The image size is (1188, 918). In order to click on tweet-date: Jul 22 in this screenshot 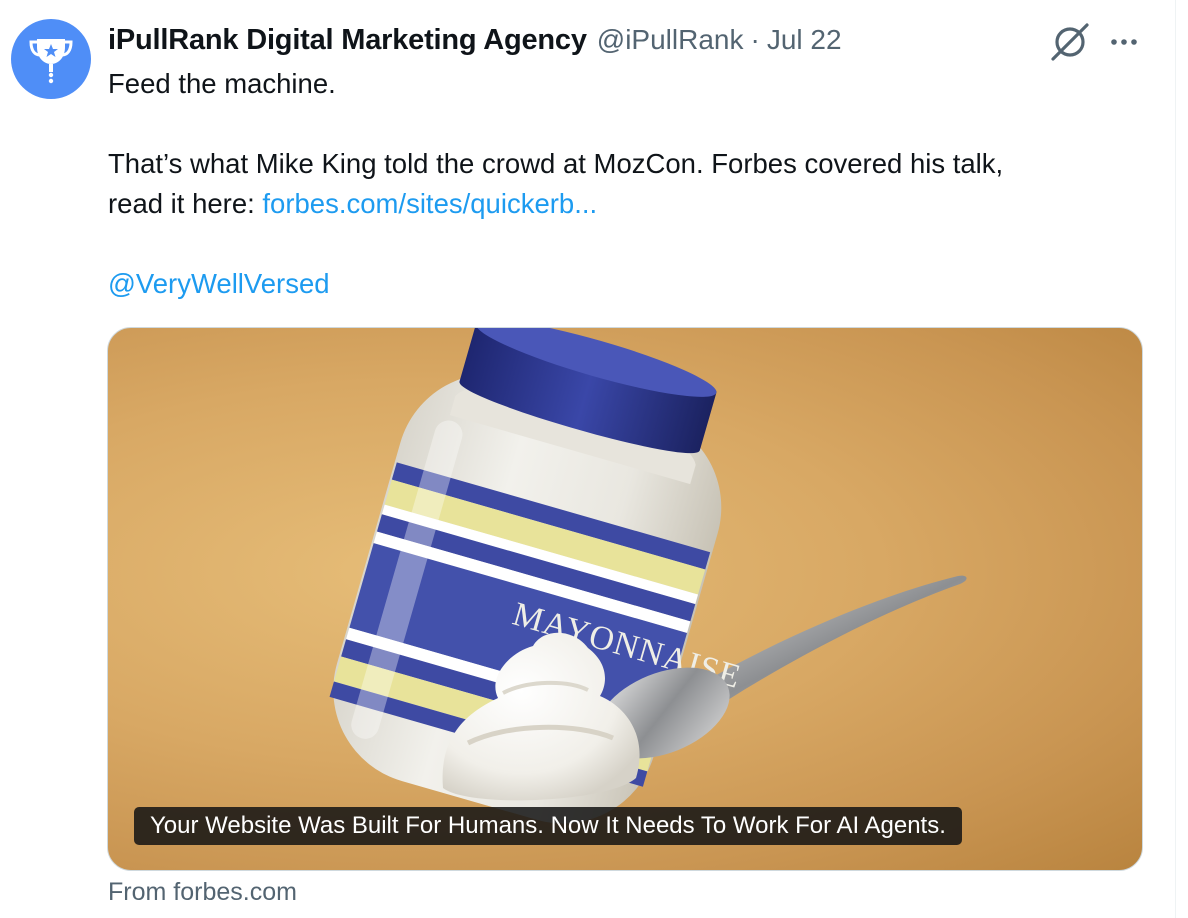, I will do `click(804, 40)`.